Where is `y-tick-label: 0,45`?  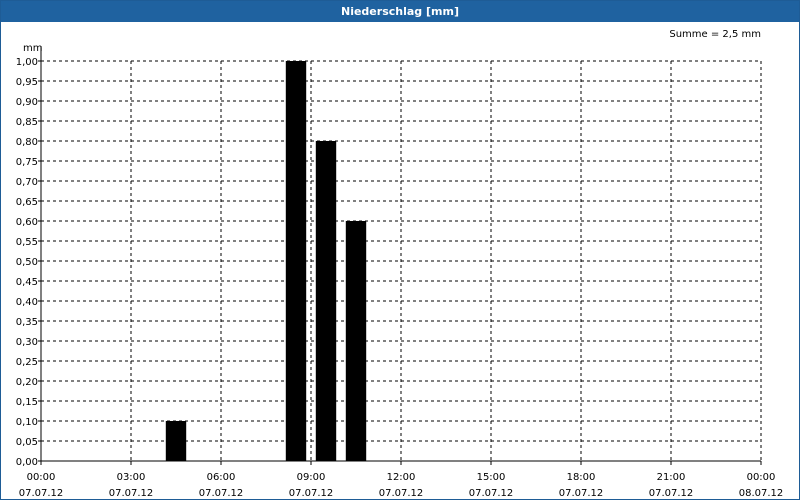 y-tick-label: 0,45 is located at coordinates (27, 282).